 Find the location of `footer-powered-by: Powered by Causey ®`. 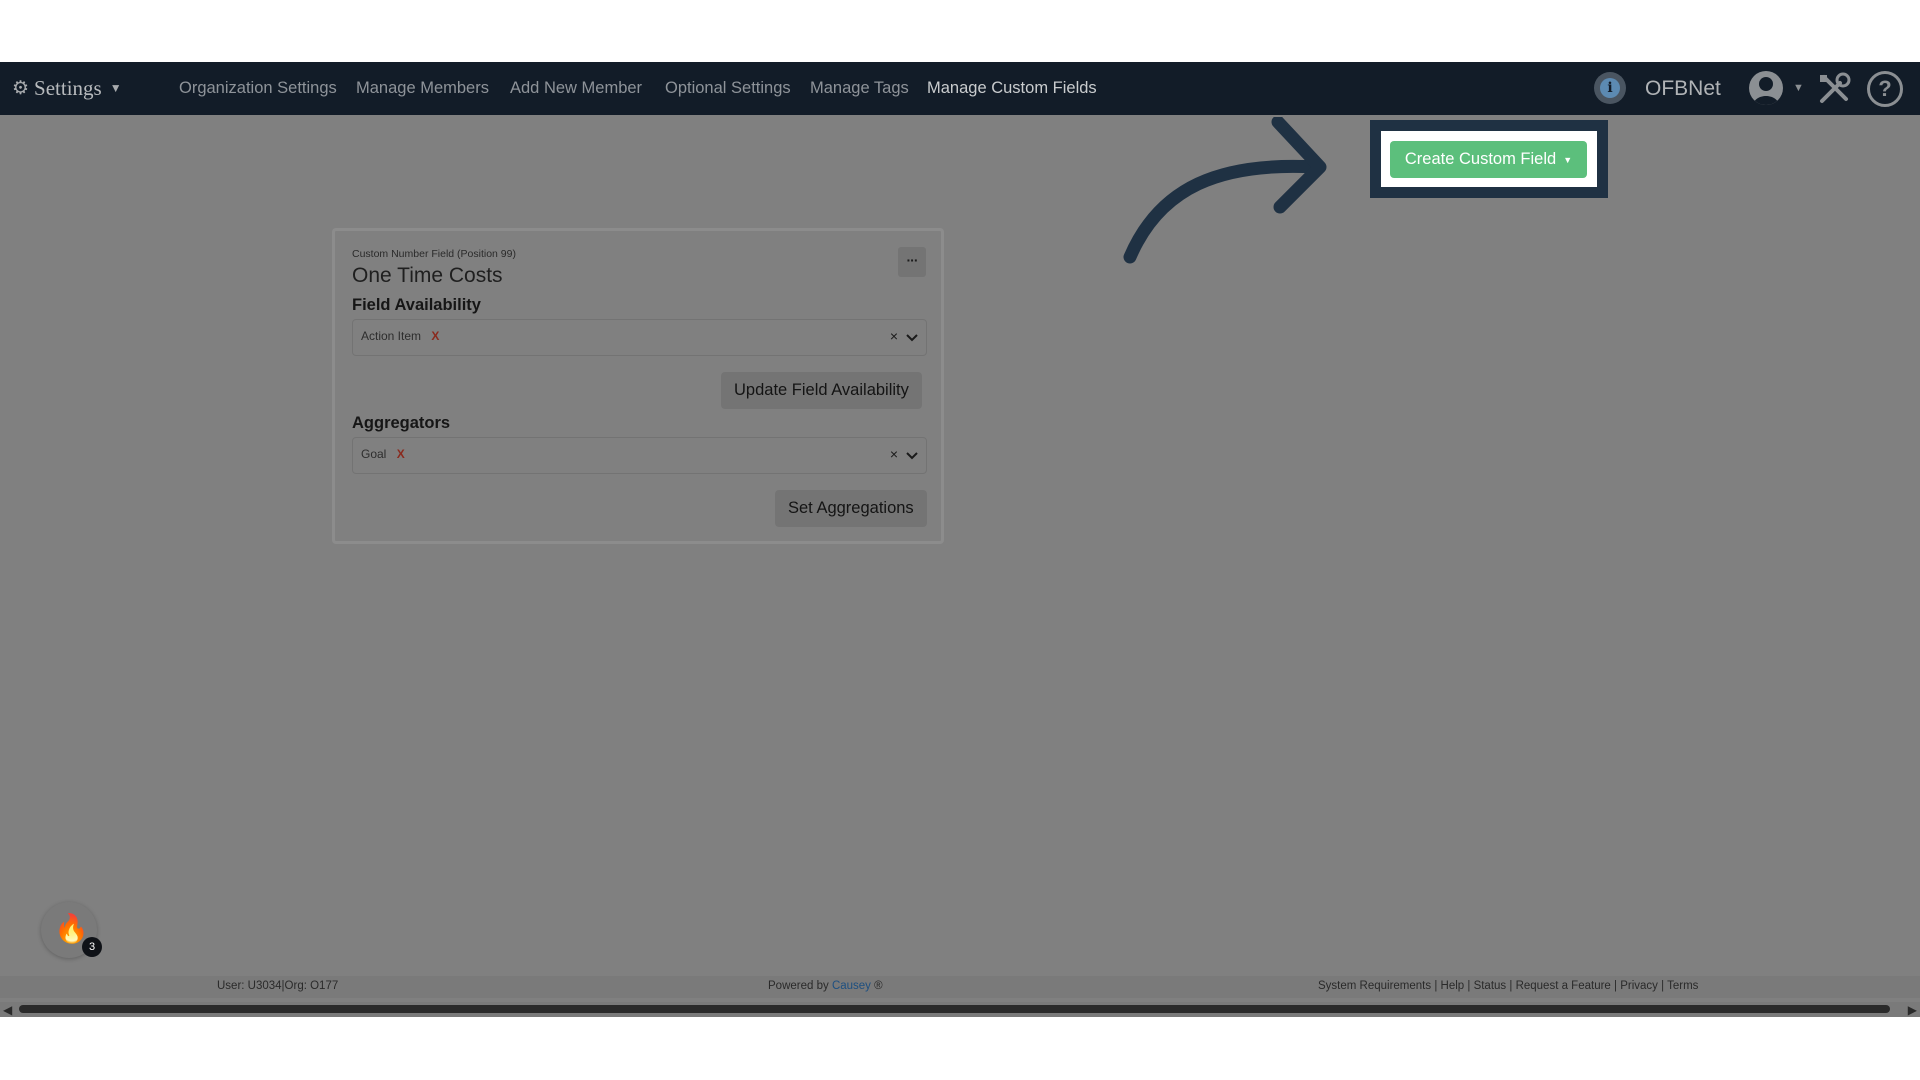

footer-powered-by: Powered by Causey ® is located at coordinates (825, 986).